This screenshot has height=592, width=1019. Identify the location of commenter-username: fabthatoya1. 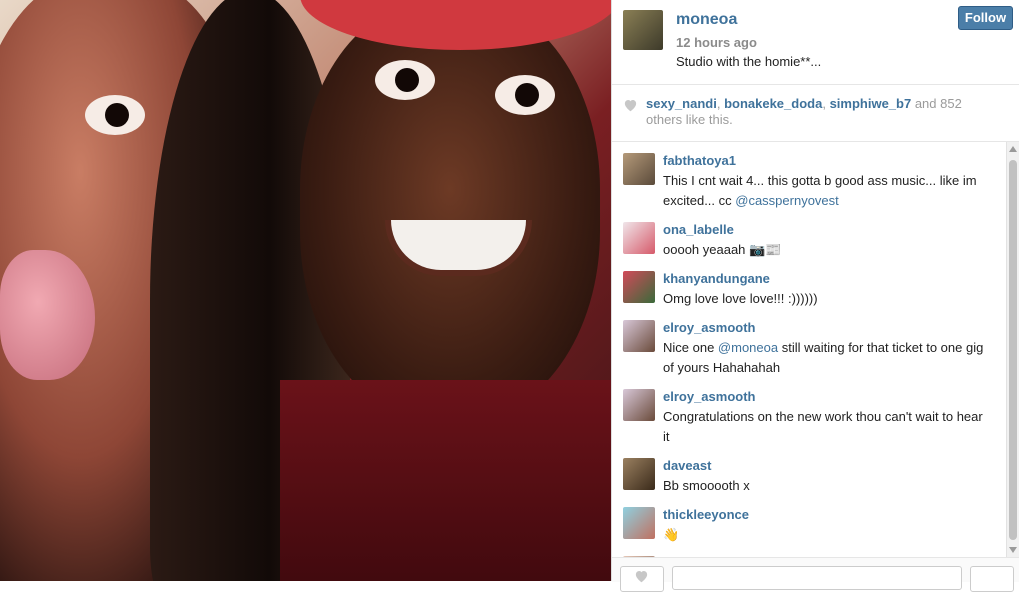
(826, 161).